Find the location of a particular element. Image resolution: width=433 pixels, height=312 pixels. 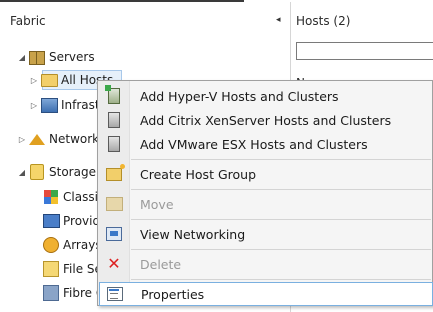

menu-item-add-hyperv-hosts: Add Hyper-V Hosts and Clusters is located at coordinates (266, 96).